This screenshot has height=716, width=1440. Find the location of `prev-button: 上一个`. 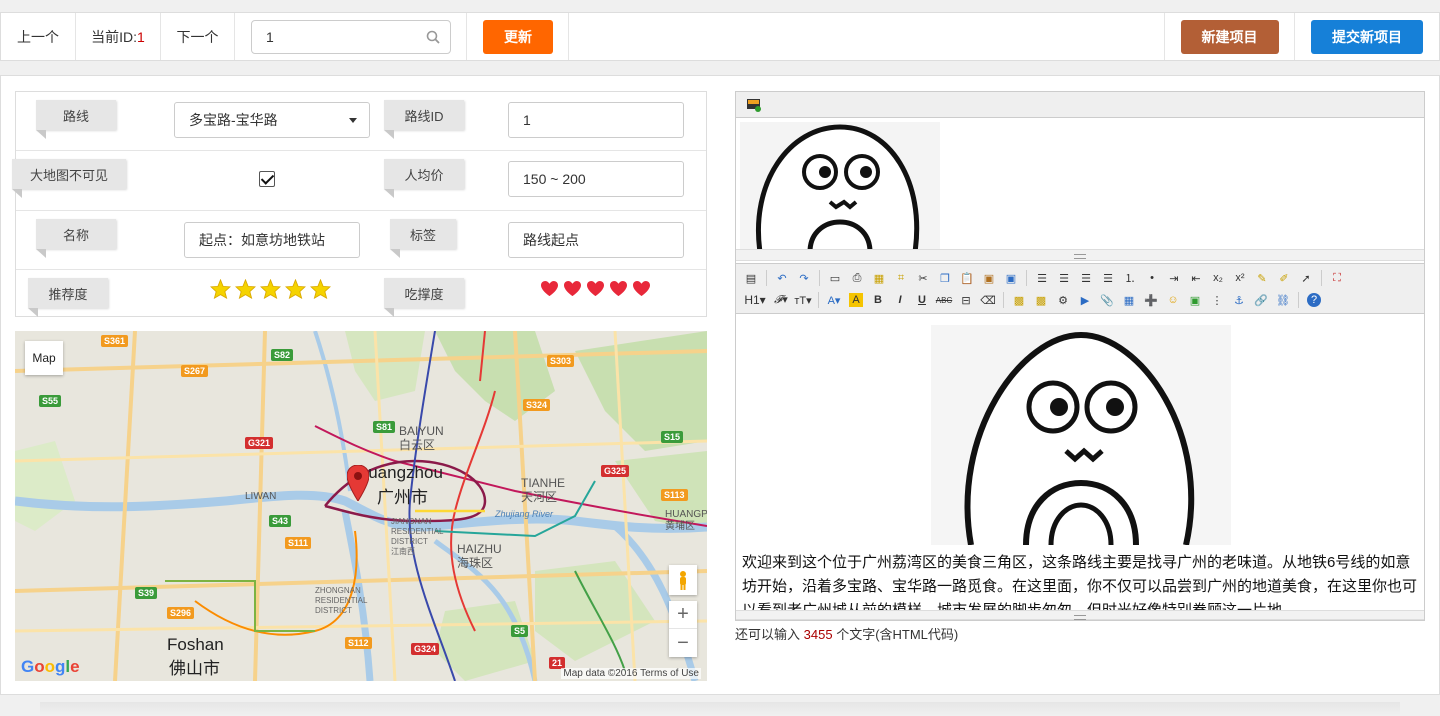

prev-button: 上一个 is located at coordinates (38, 36).